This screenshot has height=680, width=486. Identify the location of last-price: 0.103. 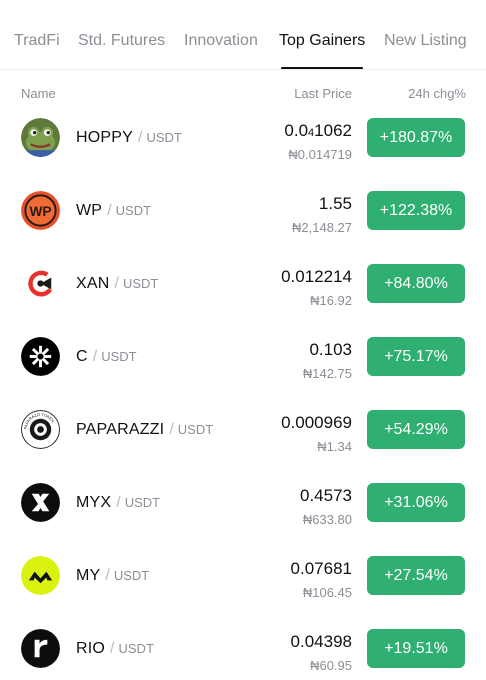
(330, 350).